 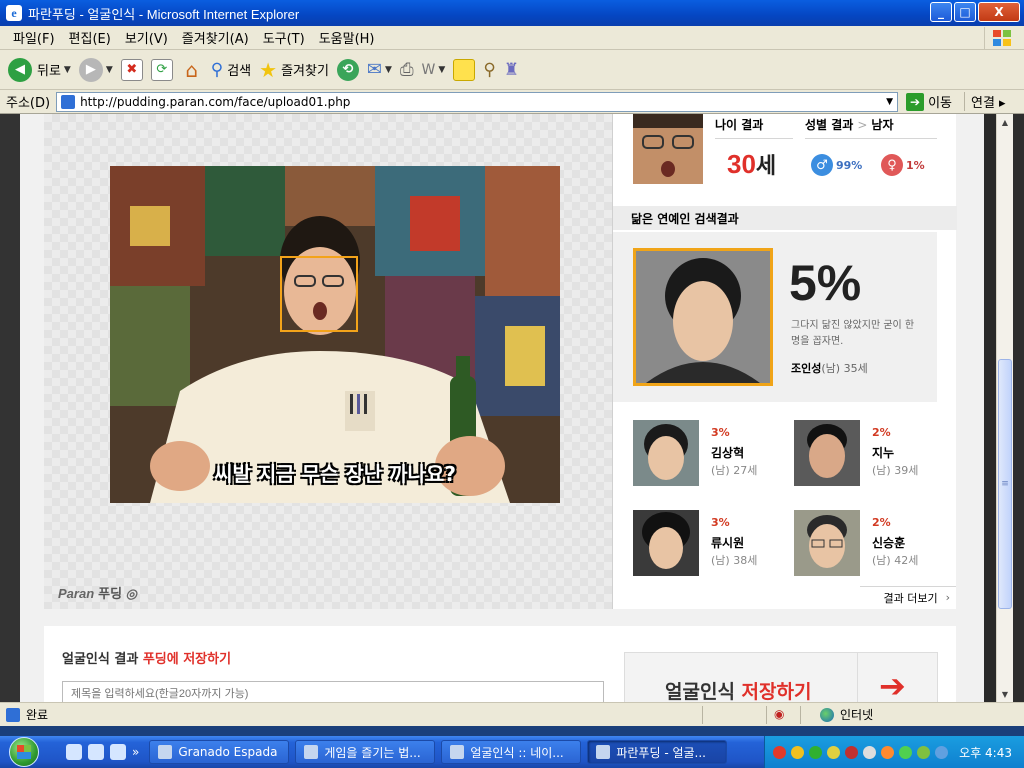 I want to click on male-probability: ♂ 99%, so click(x=836, y=165).